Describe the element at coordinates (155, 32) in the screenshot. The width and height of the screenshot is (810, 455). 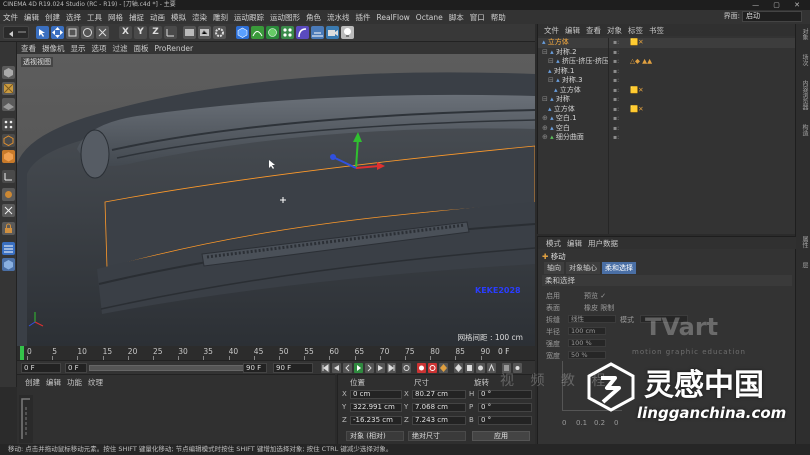
I see `z-axis-lock-icon: Z` at that location.